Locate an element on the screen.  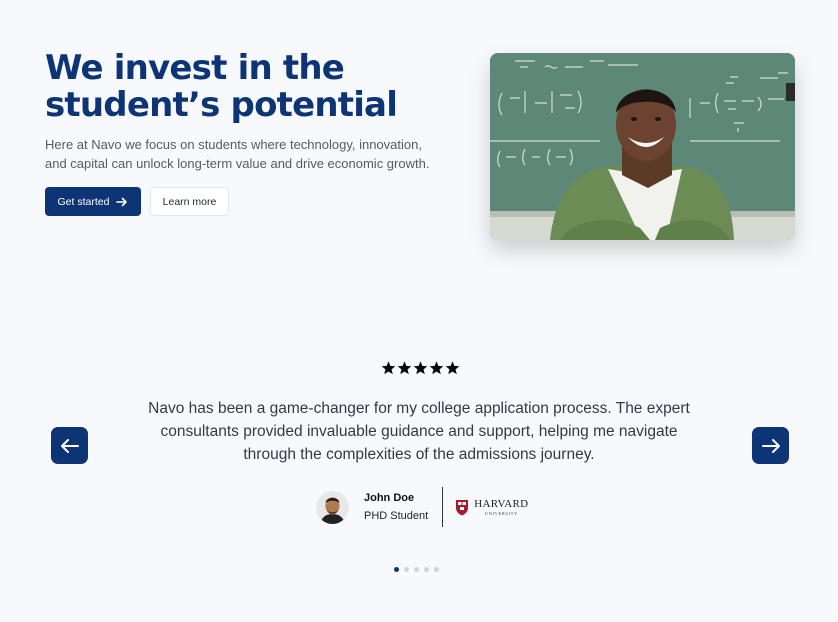
carousel-prev-button is located at coordinates (69, 445).